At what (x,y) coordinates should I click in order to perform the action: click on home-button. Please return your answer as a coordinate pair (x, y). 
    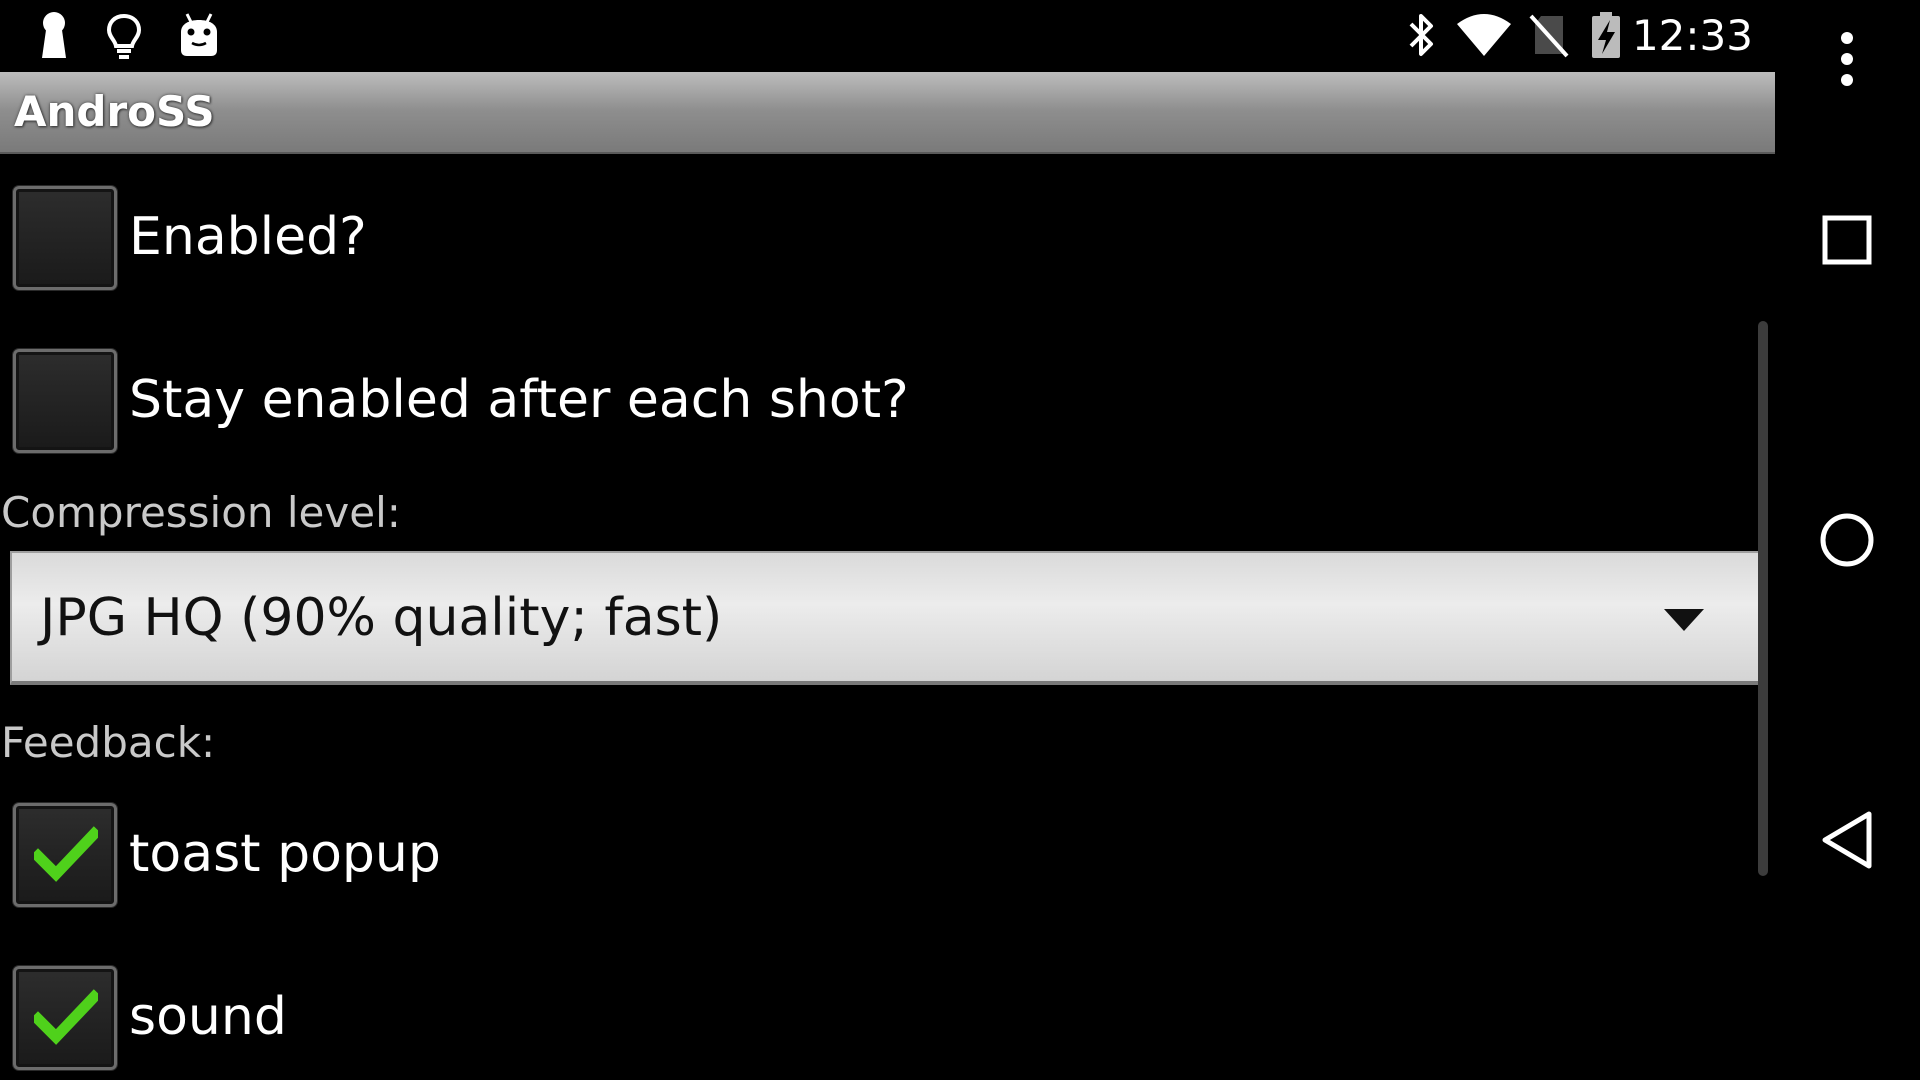
    Looking at the image, I should click on (1847, 540).